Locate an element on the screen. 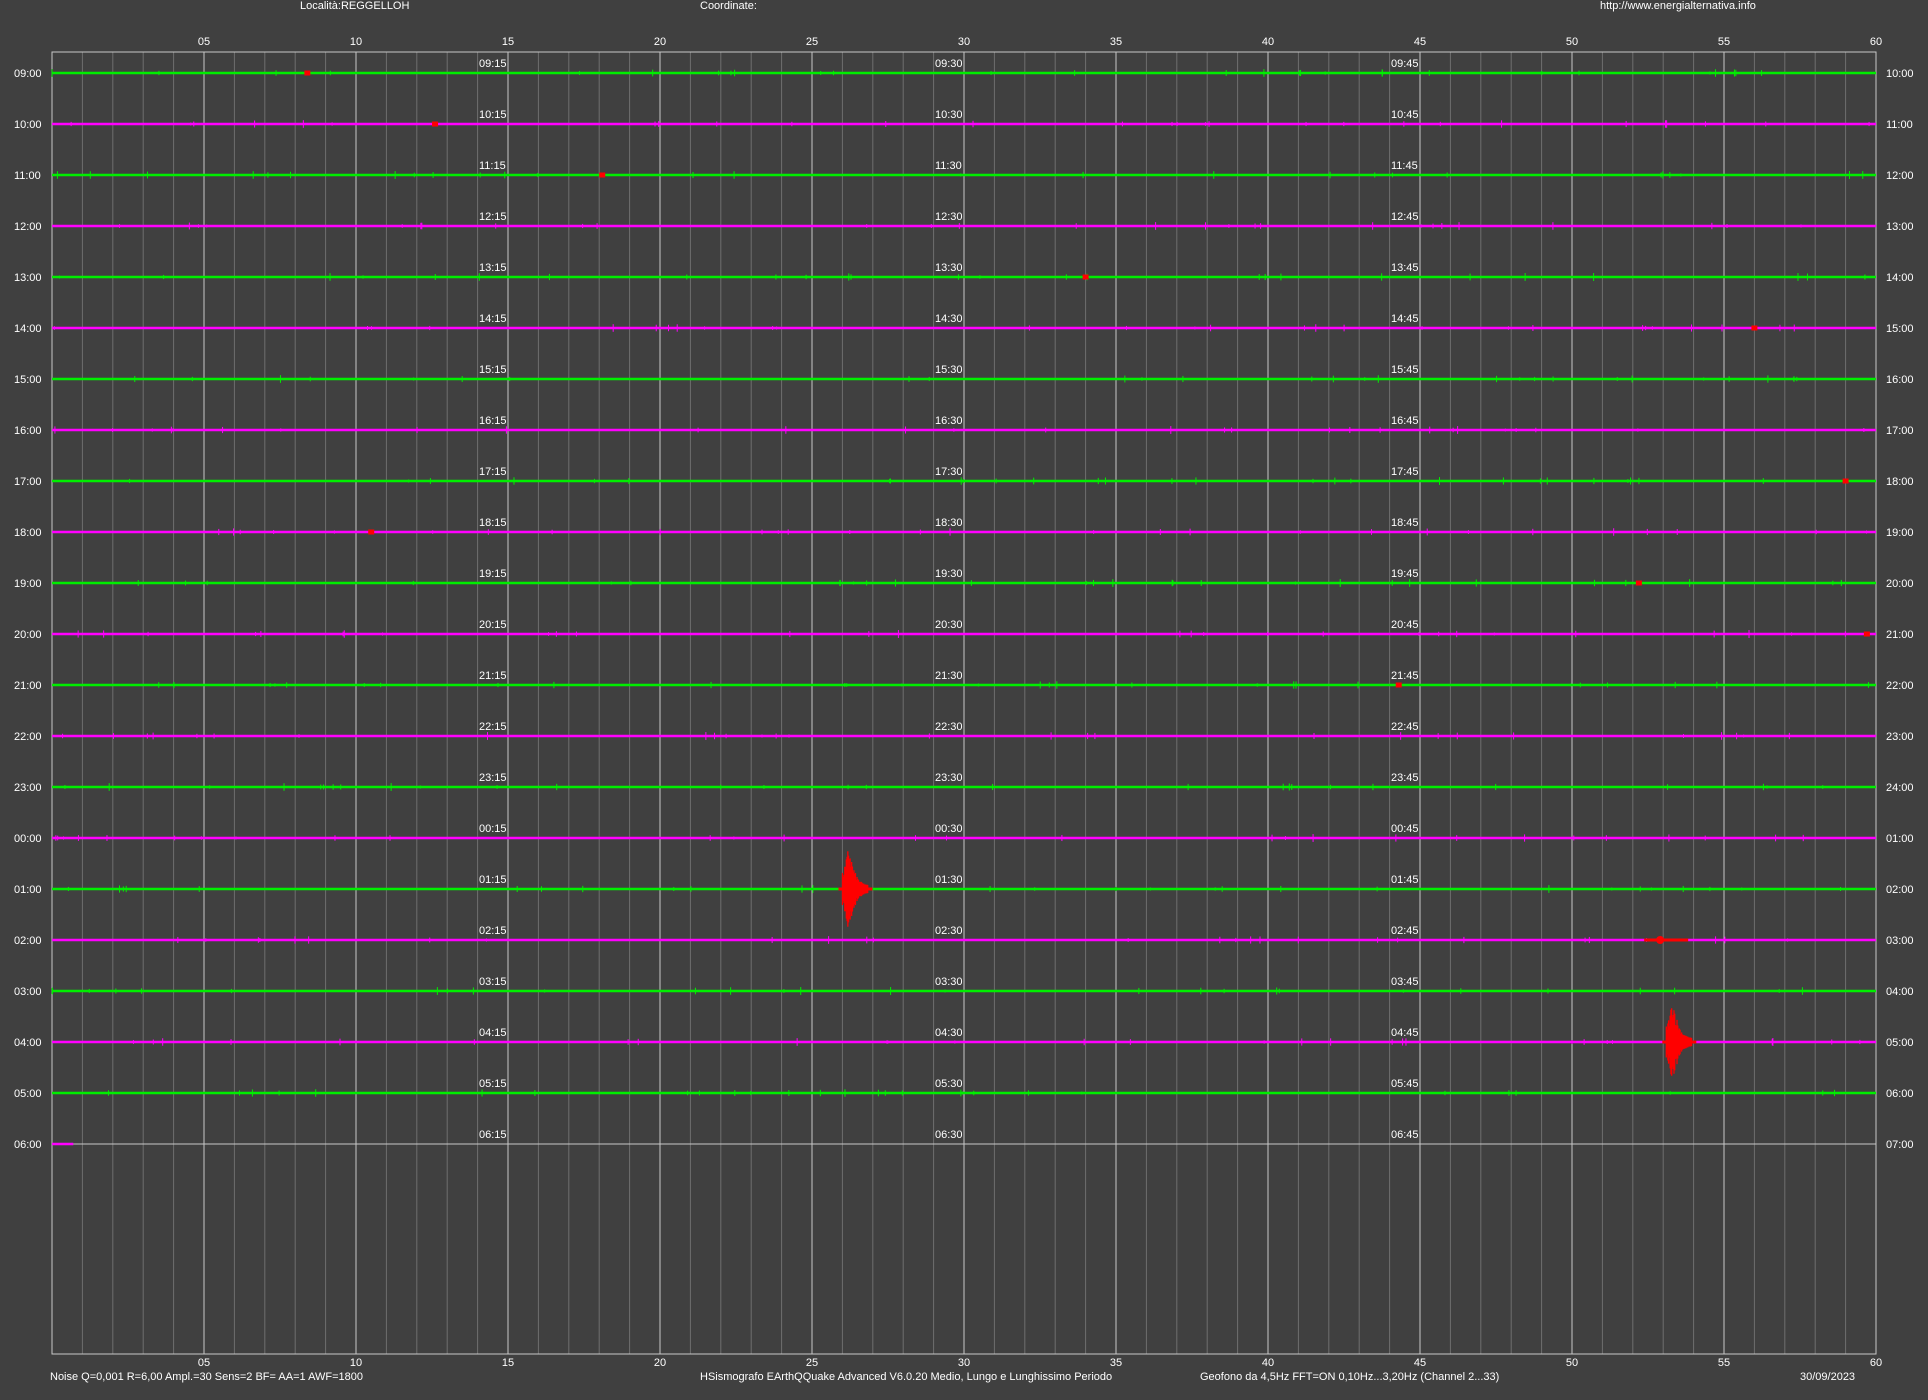  row-quarter-label: 21:15 is located at coordinates (493, 676).